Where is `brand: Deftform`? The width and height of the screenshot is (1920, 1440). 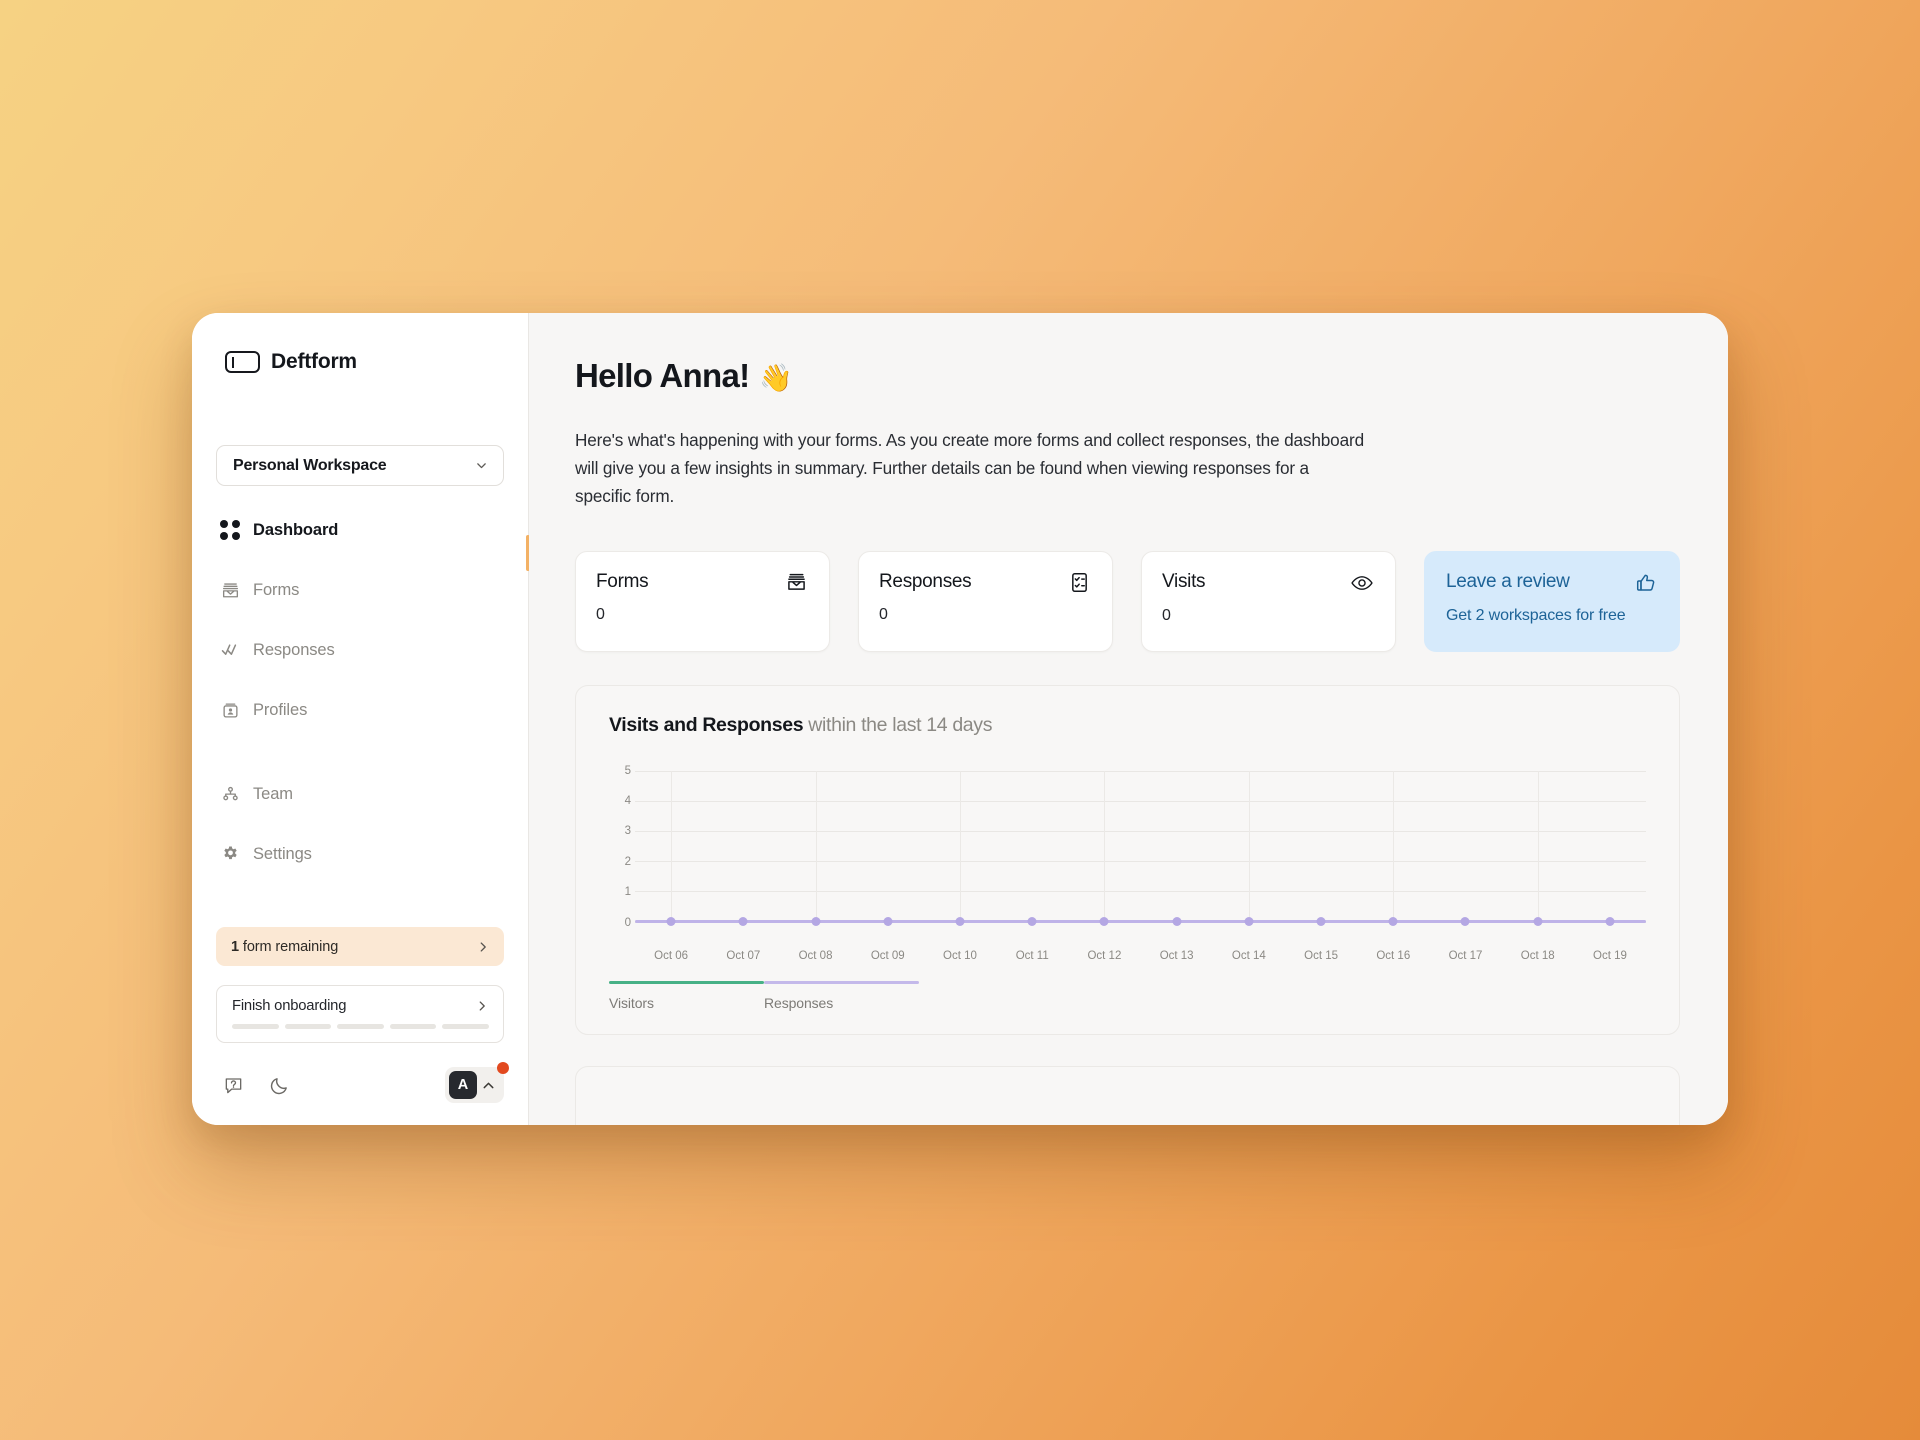 brand: Deftform is located at coordinates (364, 362).